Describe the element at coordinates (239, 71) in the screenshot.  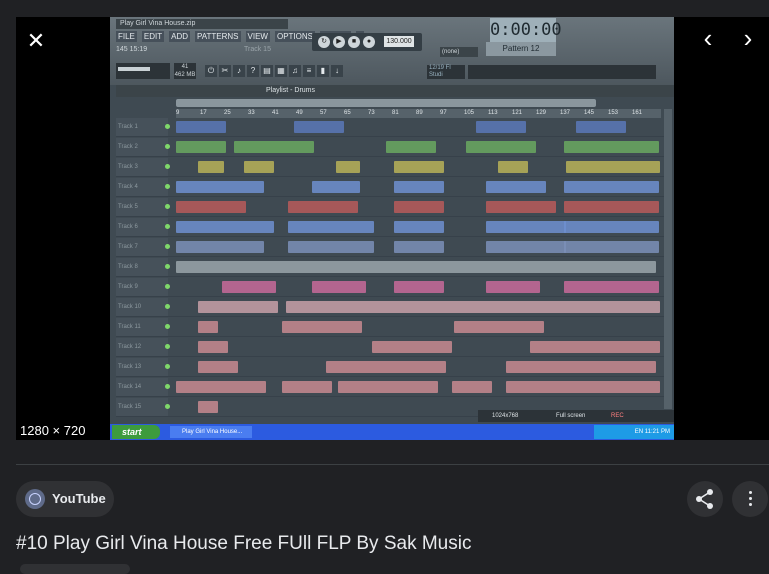
I see `tool-icon-2: ♪` at that location.